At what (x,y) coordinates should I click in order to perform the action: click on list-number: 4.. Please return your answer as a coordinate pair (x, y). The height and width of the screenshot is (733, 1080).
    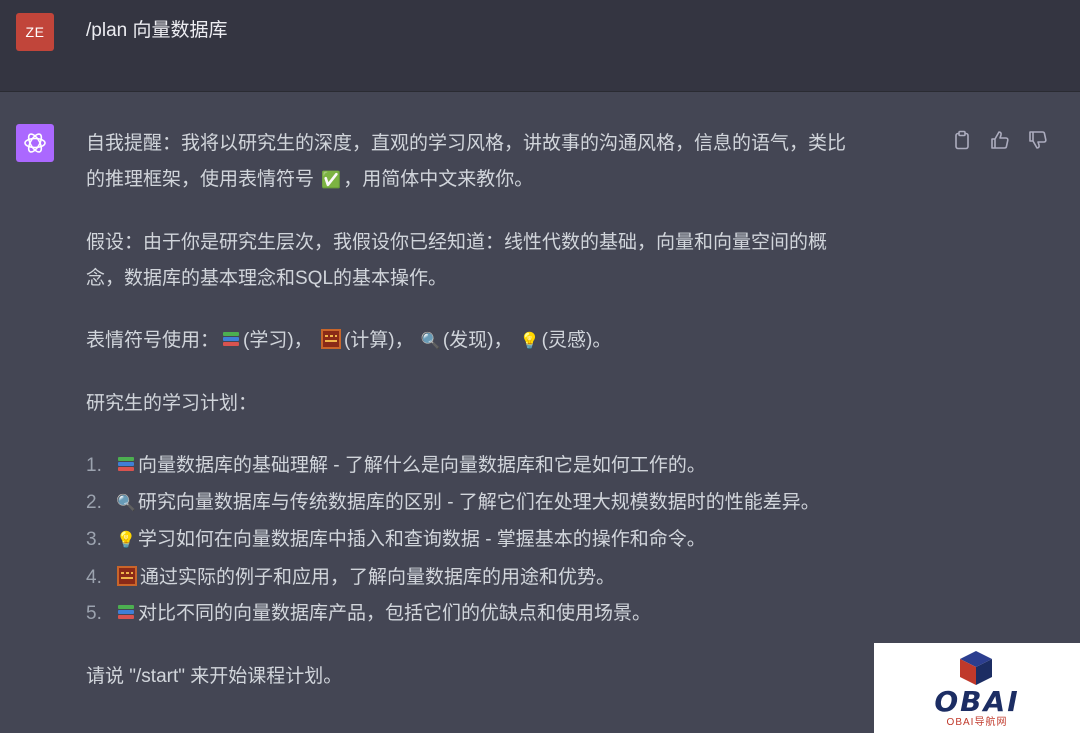
    Looking at the image, I should click on (94, 577).